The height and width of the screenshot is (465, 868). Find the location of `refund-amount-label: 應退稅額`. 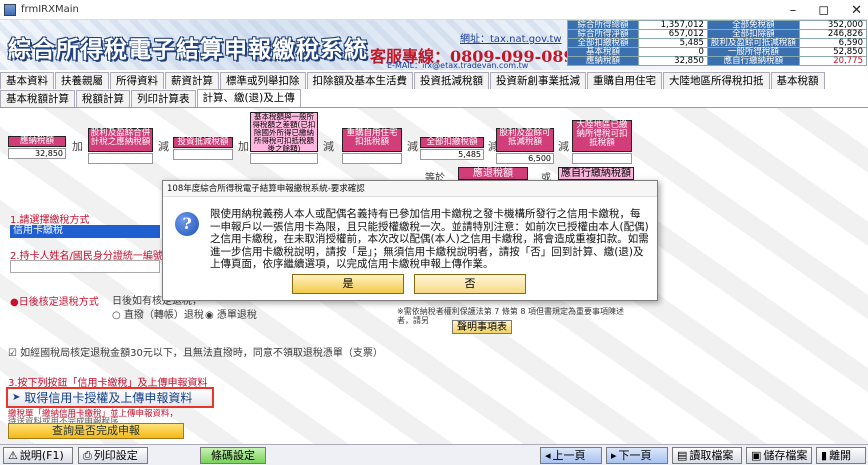

refund-amount-label: 應退稅額 is located at coordinates (493, 173).